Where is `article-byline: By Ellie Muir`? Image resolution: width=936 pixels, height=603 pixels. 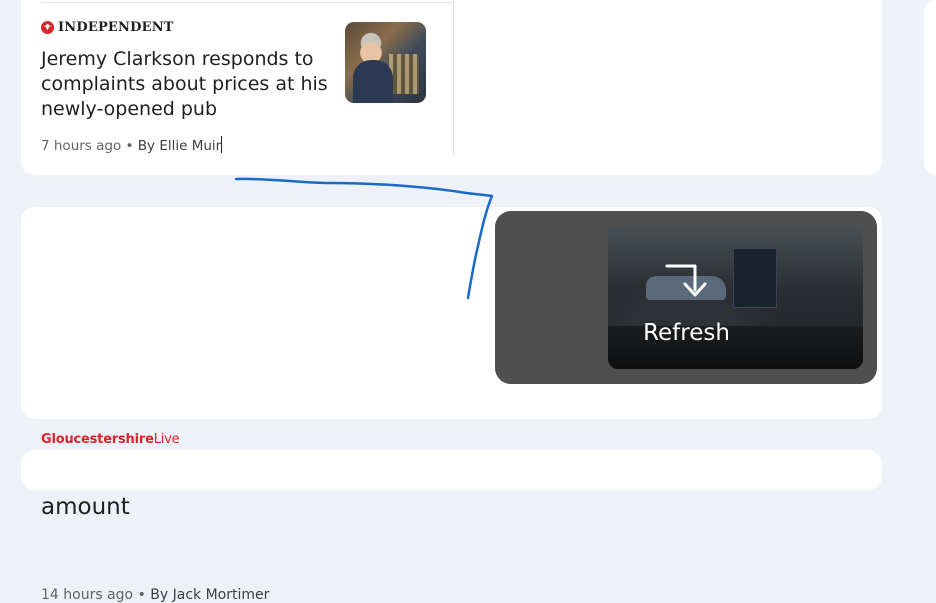 article-byline: By Ellie Muir is located at coordinates (179, 146).